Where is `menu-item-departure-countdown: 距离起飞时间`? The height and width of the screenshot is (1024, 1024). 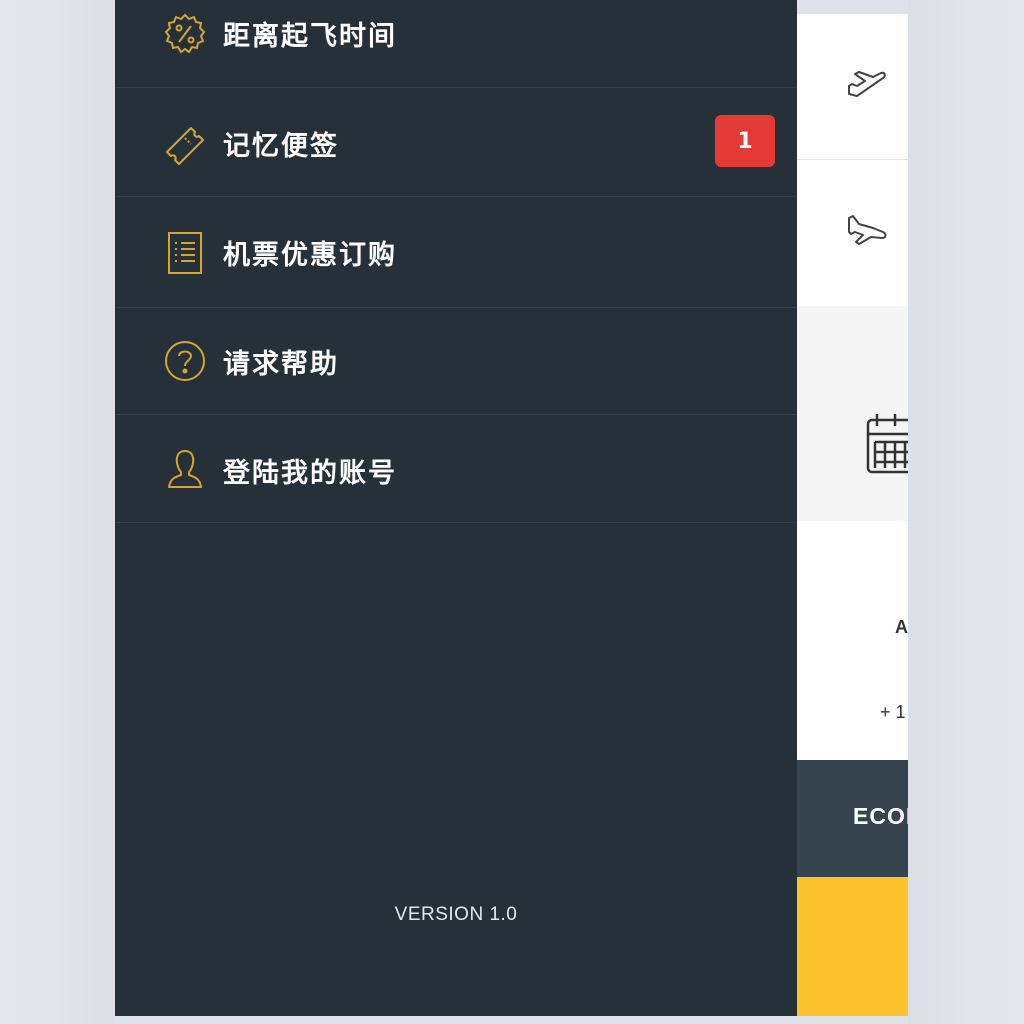
menu-item-departure-countdown: 距离起飞时间 is located at coordinates (456, 44).